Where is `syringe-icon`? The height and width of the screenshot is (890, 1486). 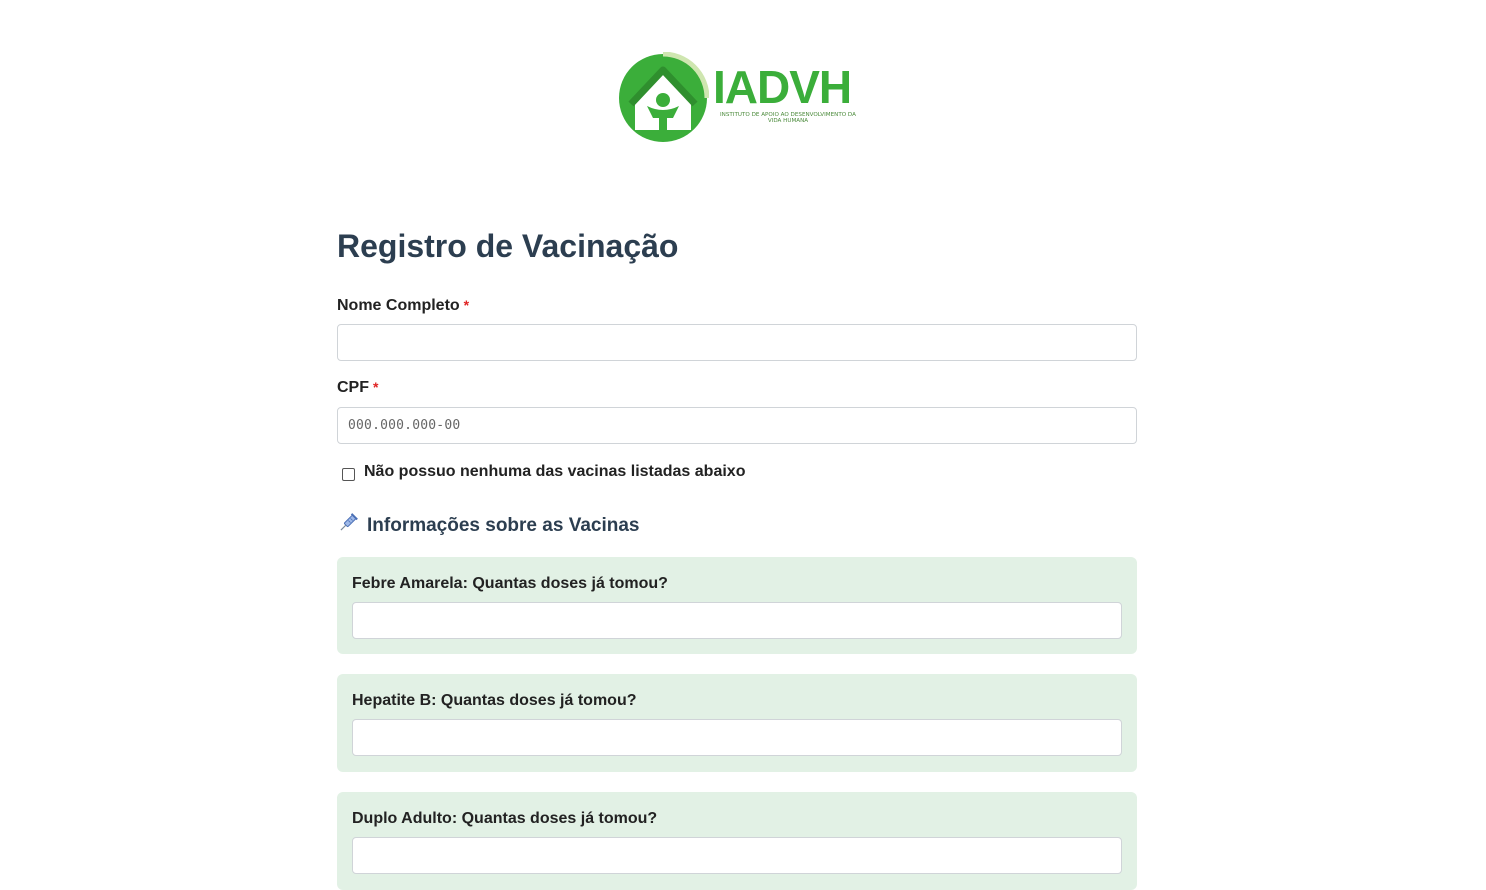 syringe-icon is located at coordinates (349, 522).